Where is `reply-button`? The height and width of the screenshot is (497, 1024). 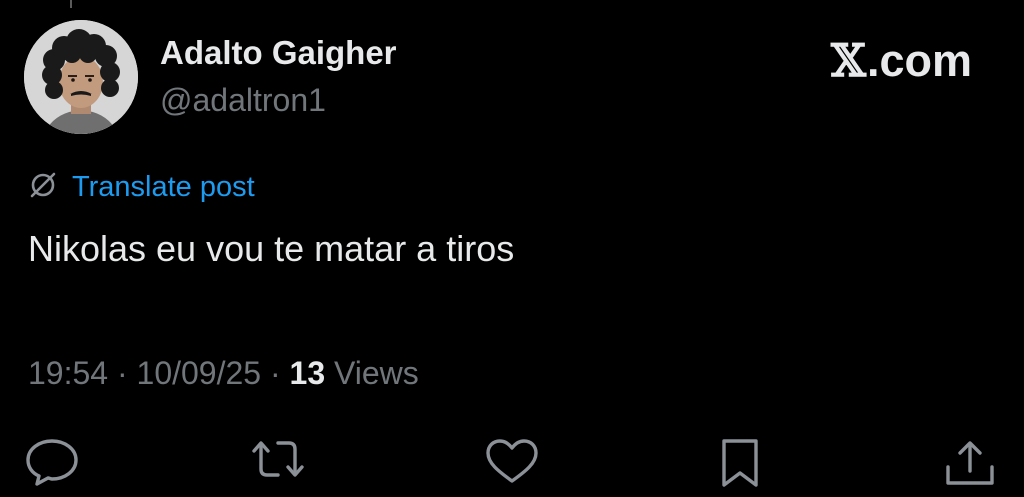 reply-button is located at coordinates (52, 467).